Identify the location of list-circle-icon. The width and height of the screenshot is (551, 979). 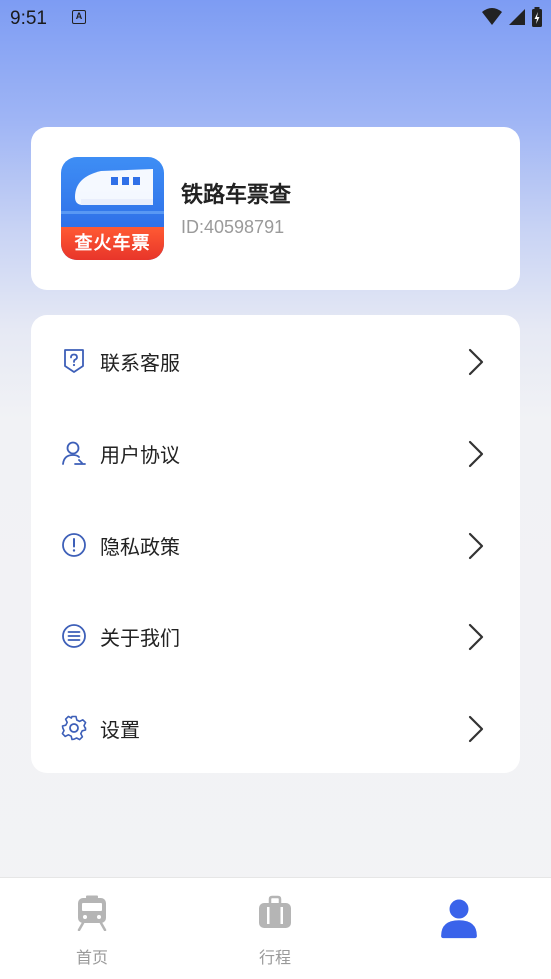
(74, 636).